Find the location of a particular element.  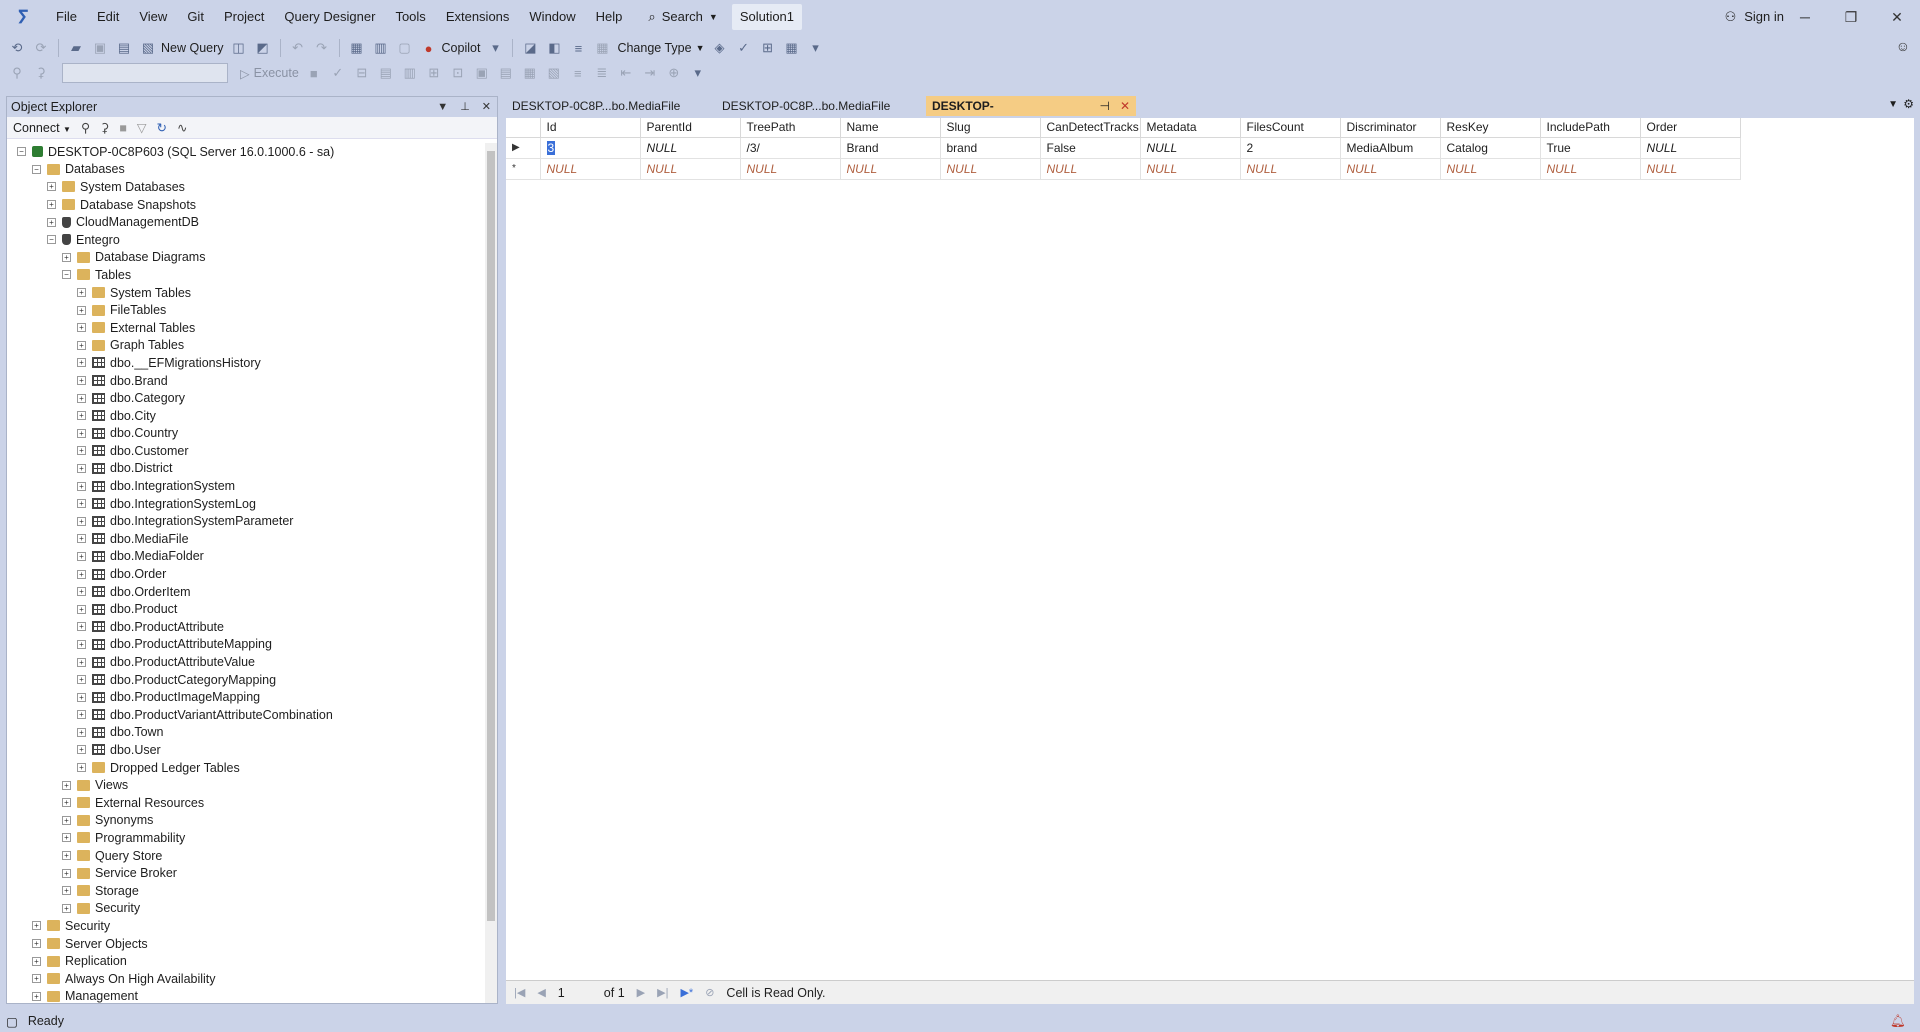

stop-icon: ■ is located at coordinates (314, 73).